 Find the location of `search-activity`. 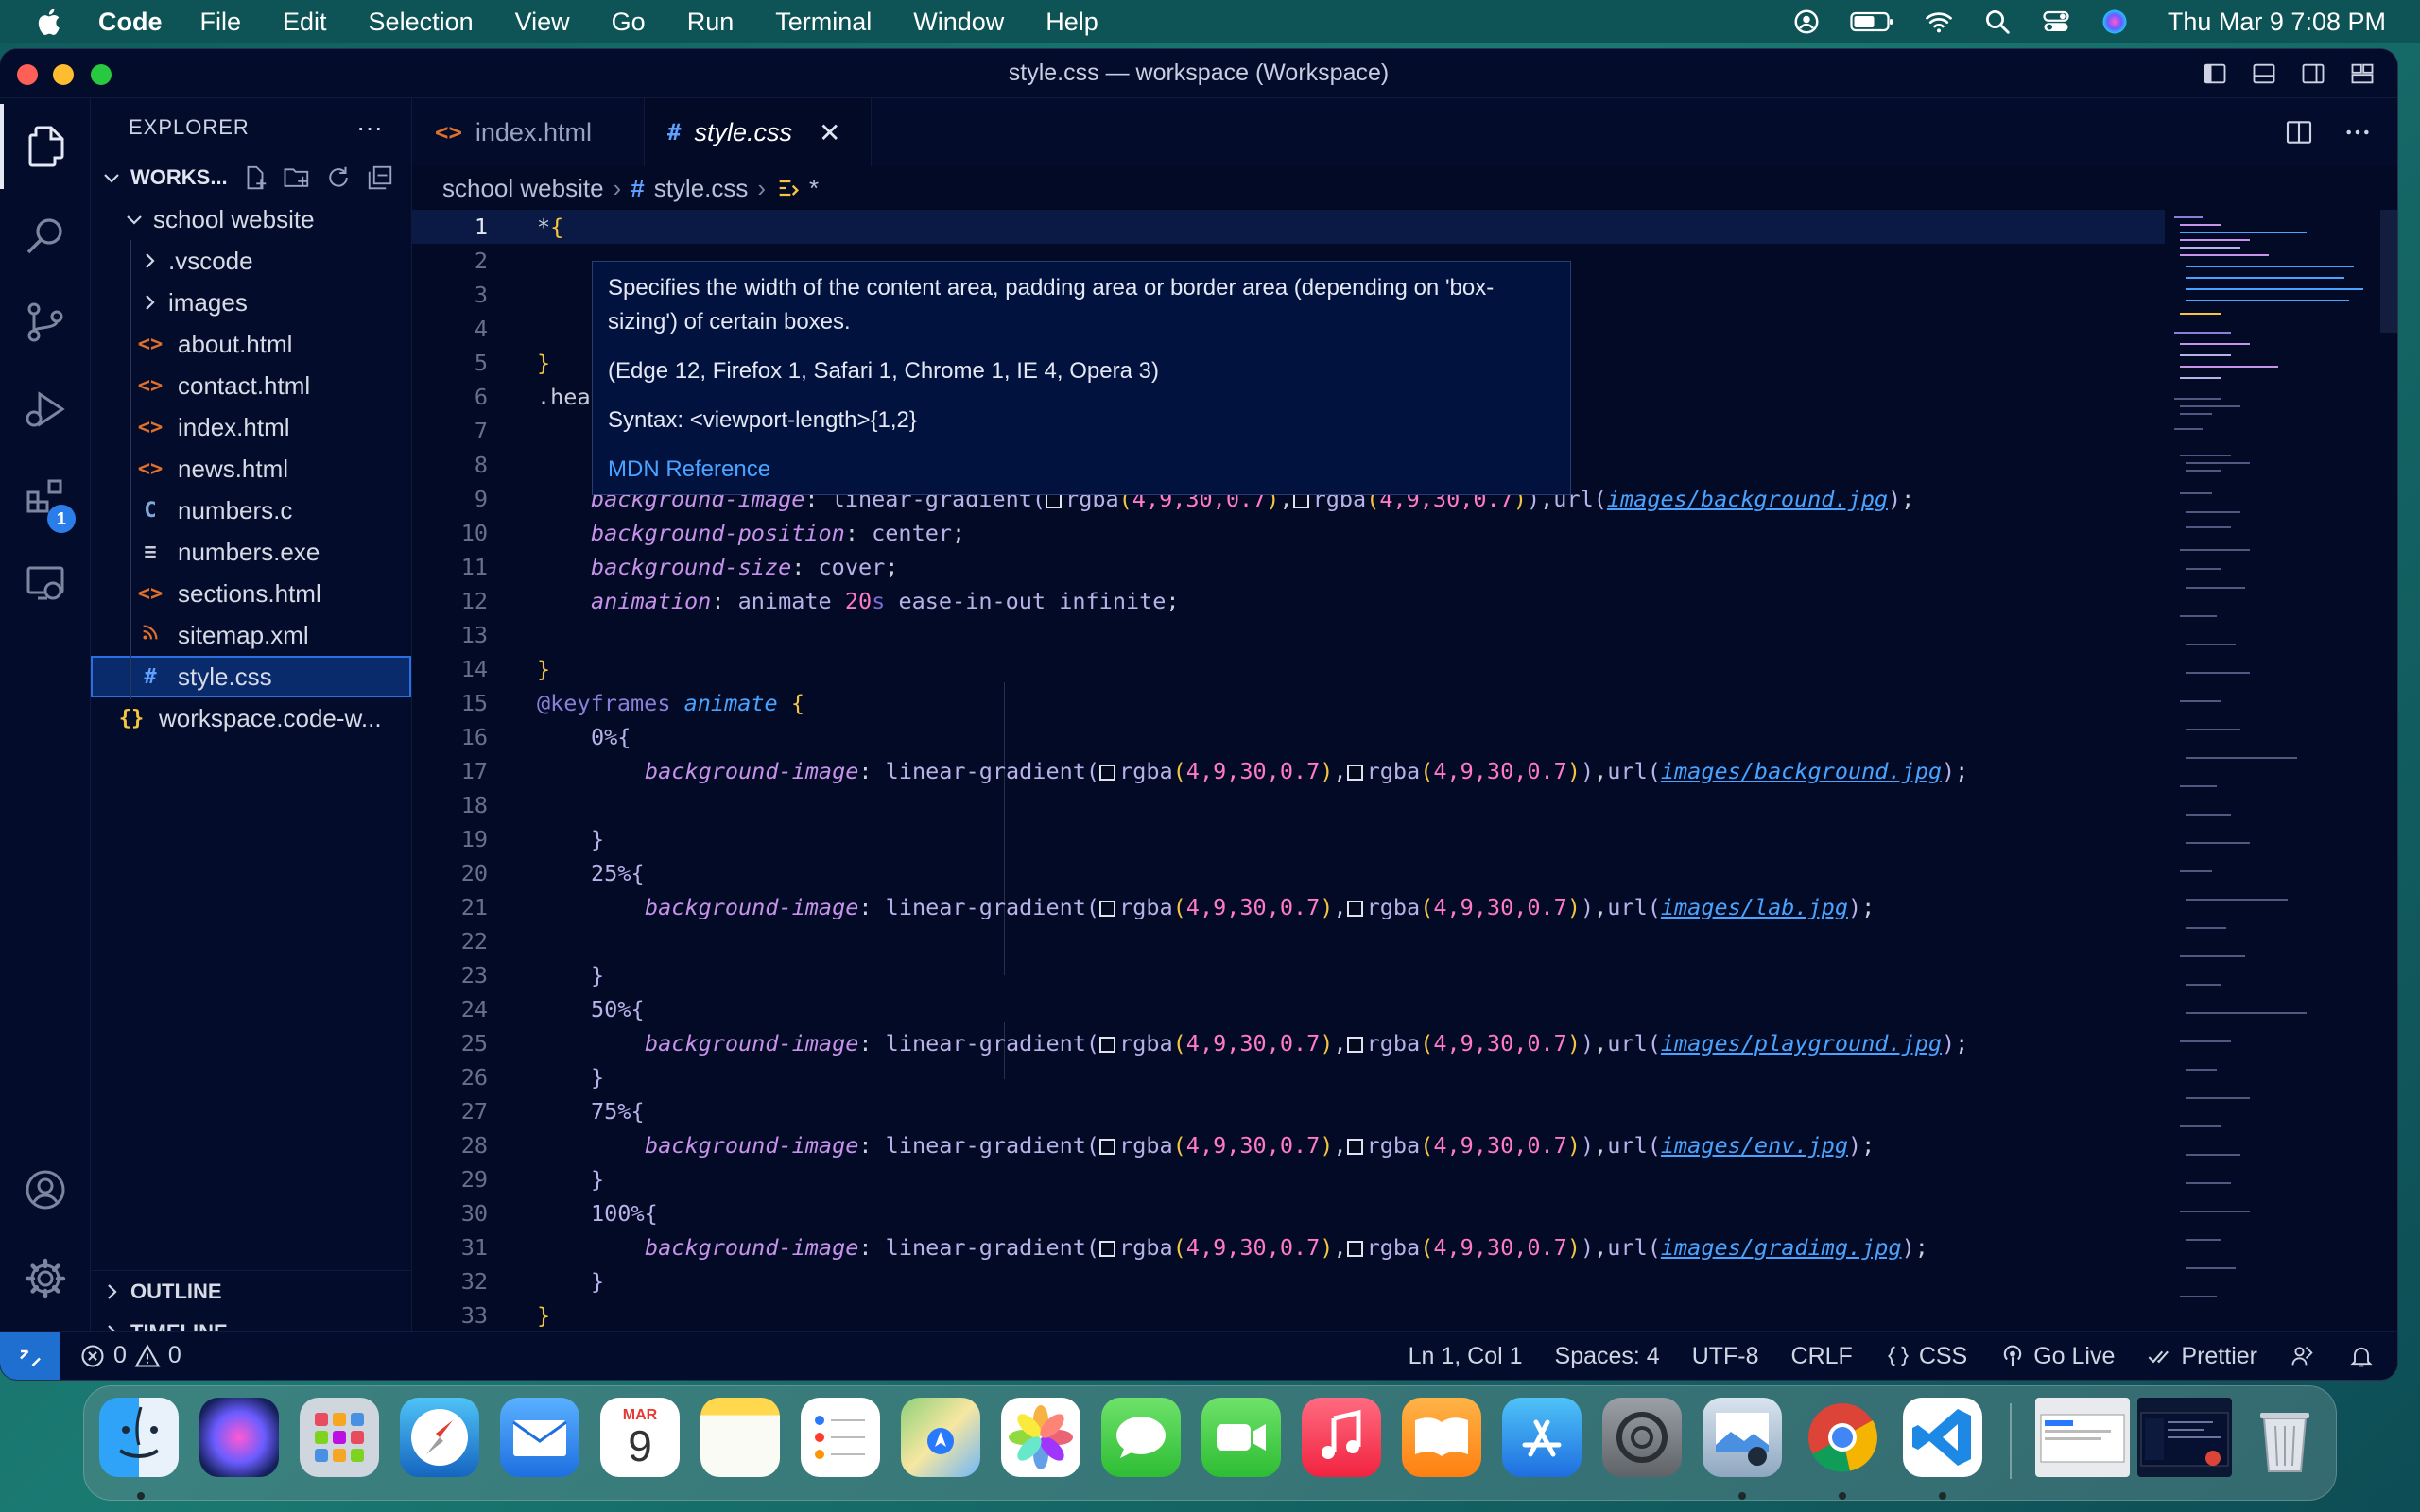

search-activity is located at coordinates (45, 235).